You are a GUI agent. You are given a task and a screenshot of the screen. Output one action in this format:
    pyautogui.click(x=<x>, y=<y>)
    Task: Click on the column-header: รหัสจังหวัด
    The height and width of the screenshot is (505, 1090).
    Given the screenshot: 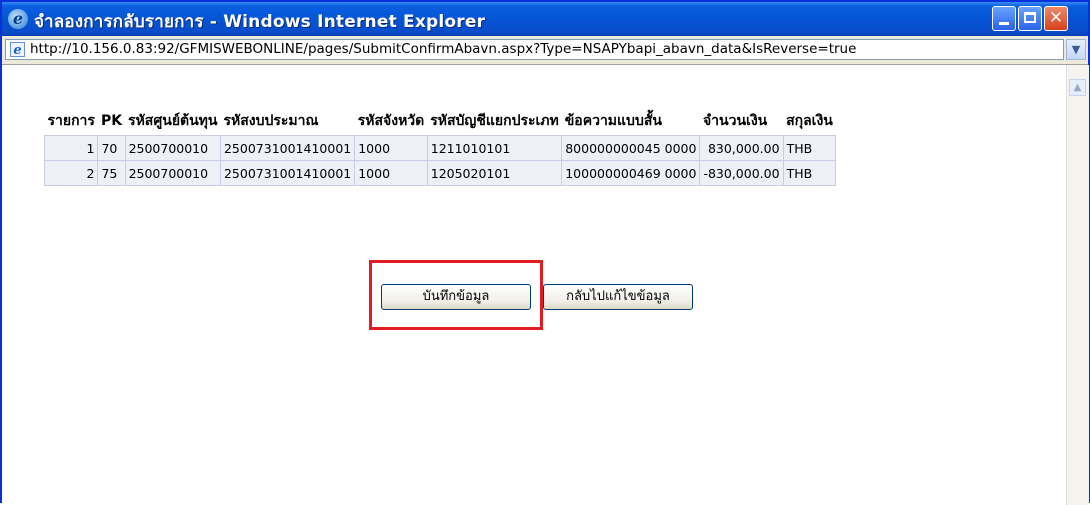 What is the action you would take?
    pyautogui.click(x=391, y=121)
    